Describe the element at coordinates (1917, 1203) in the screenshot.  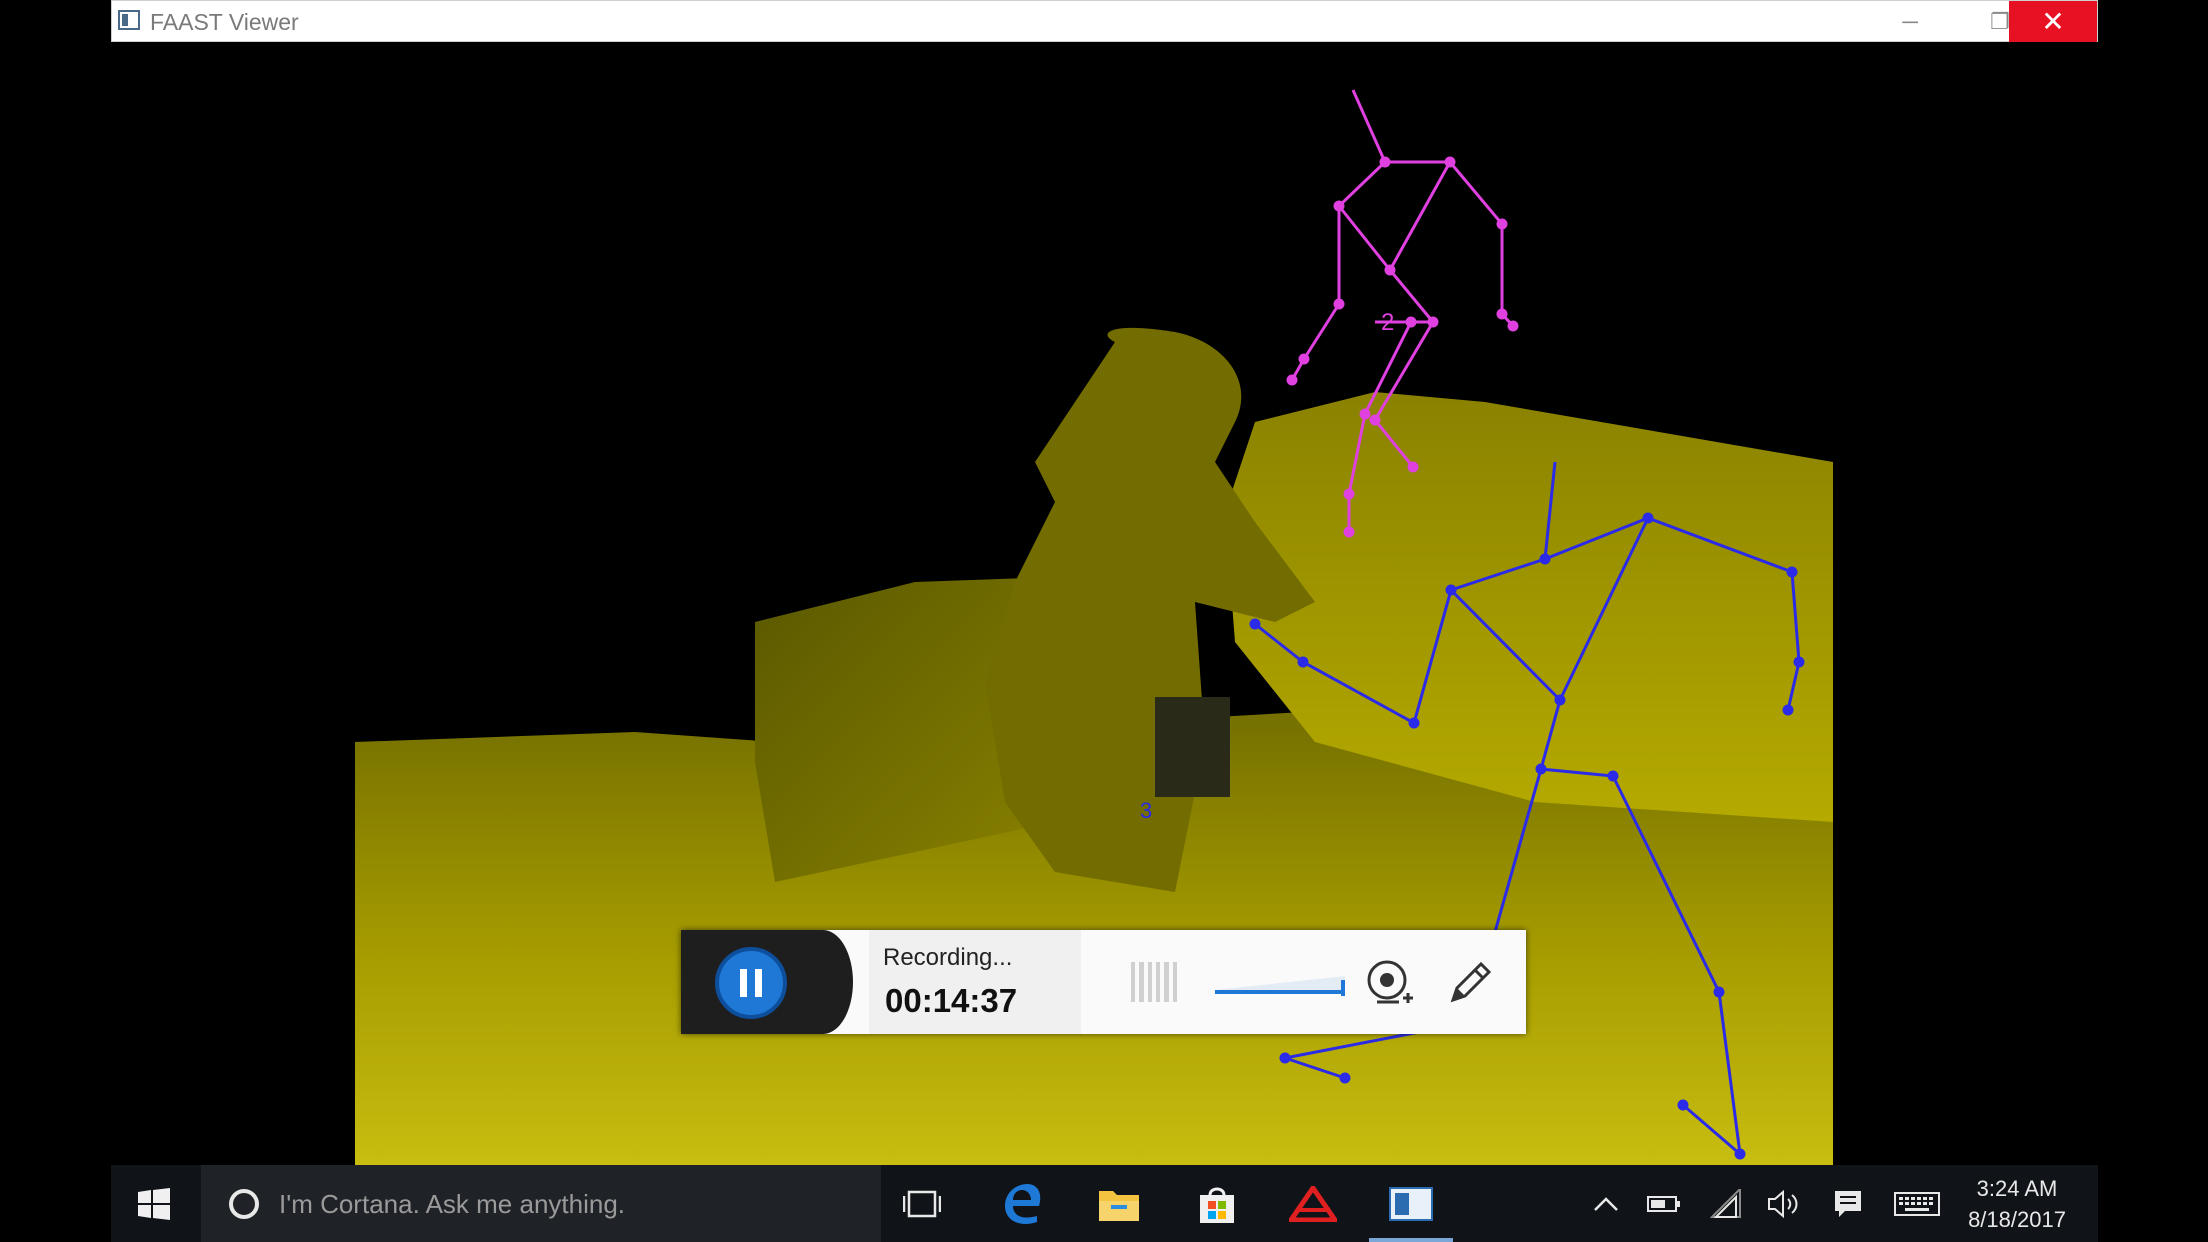
I see `keyboard-icon` at that location.